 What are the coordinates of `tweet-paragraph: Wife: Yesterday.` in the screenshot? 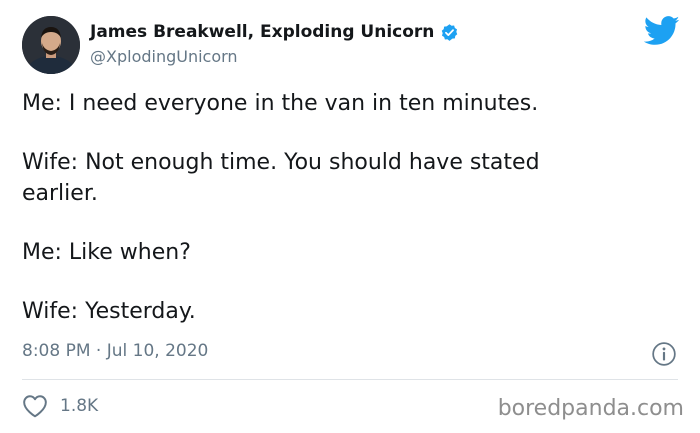 It's located at (347, 311).